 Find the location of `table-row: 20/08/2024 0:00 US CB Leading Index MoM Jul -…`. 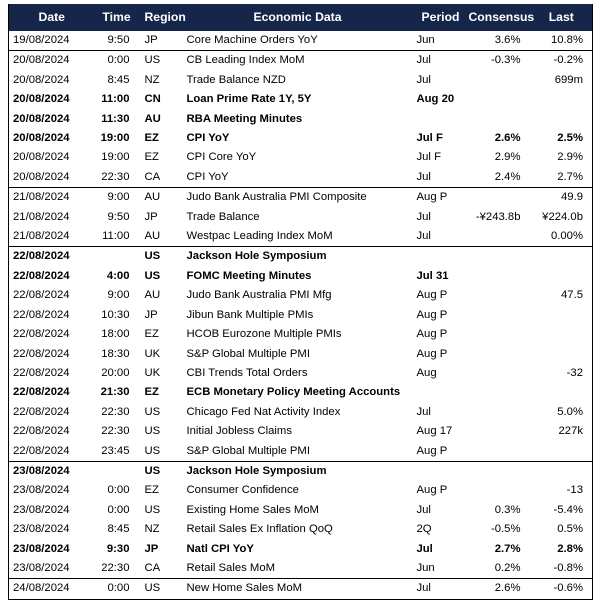

table-row: 20/08/2024 0:00 US CB Leading Index MoM Jul -… is located at coordinates (300, 60).